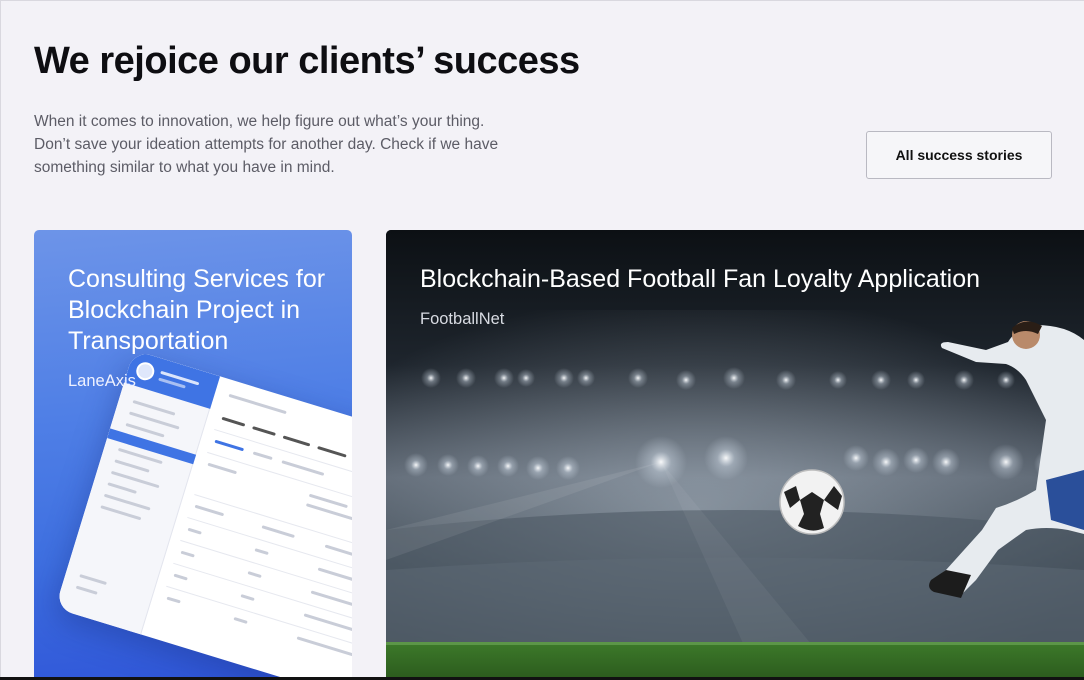  Describe the element at coordinates (462, 319) in the screenshot. I see `card-client: FootballNet` at that location.